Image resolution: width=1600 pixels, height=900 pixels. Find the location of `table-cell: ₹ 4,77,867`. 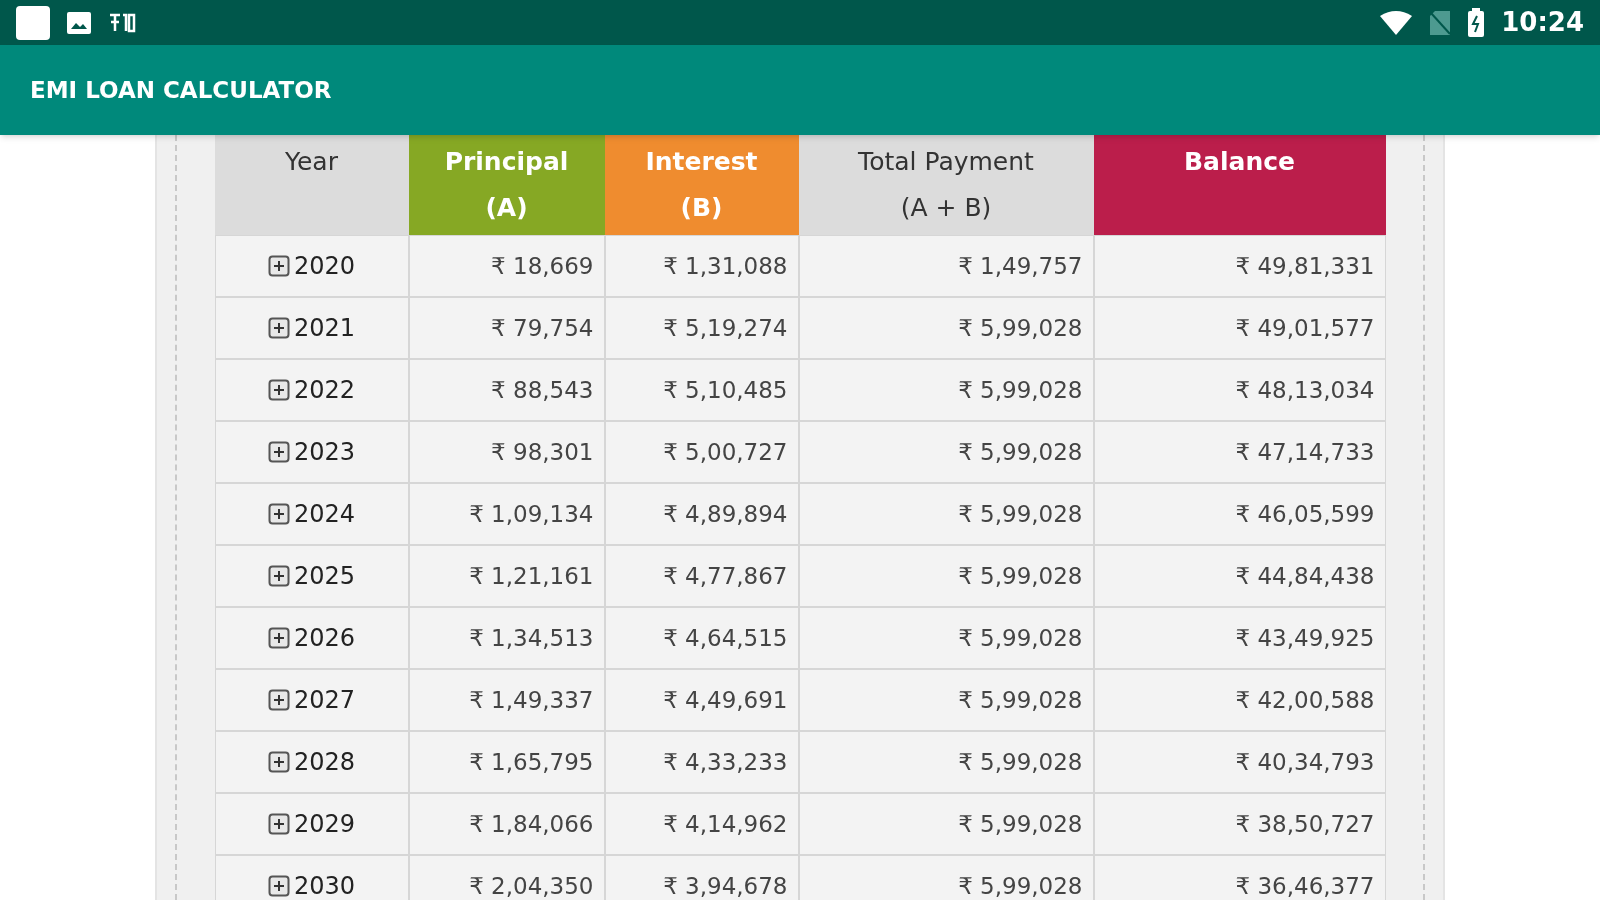

table-cell: ₹ 4,77,867 is located at coordinates (701, 576).